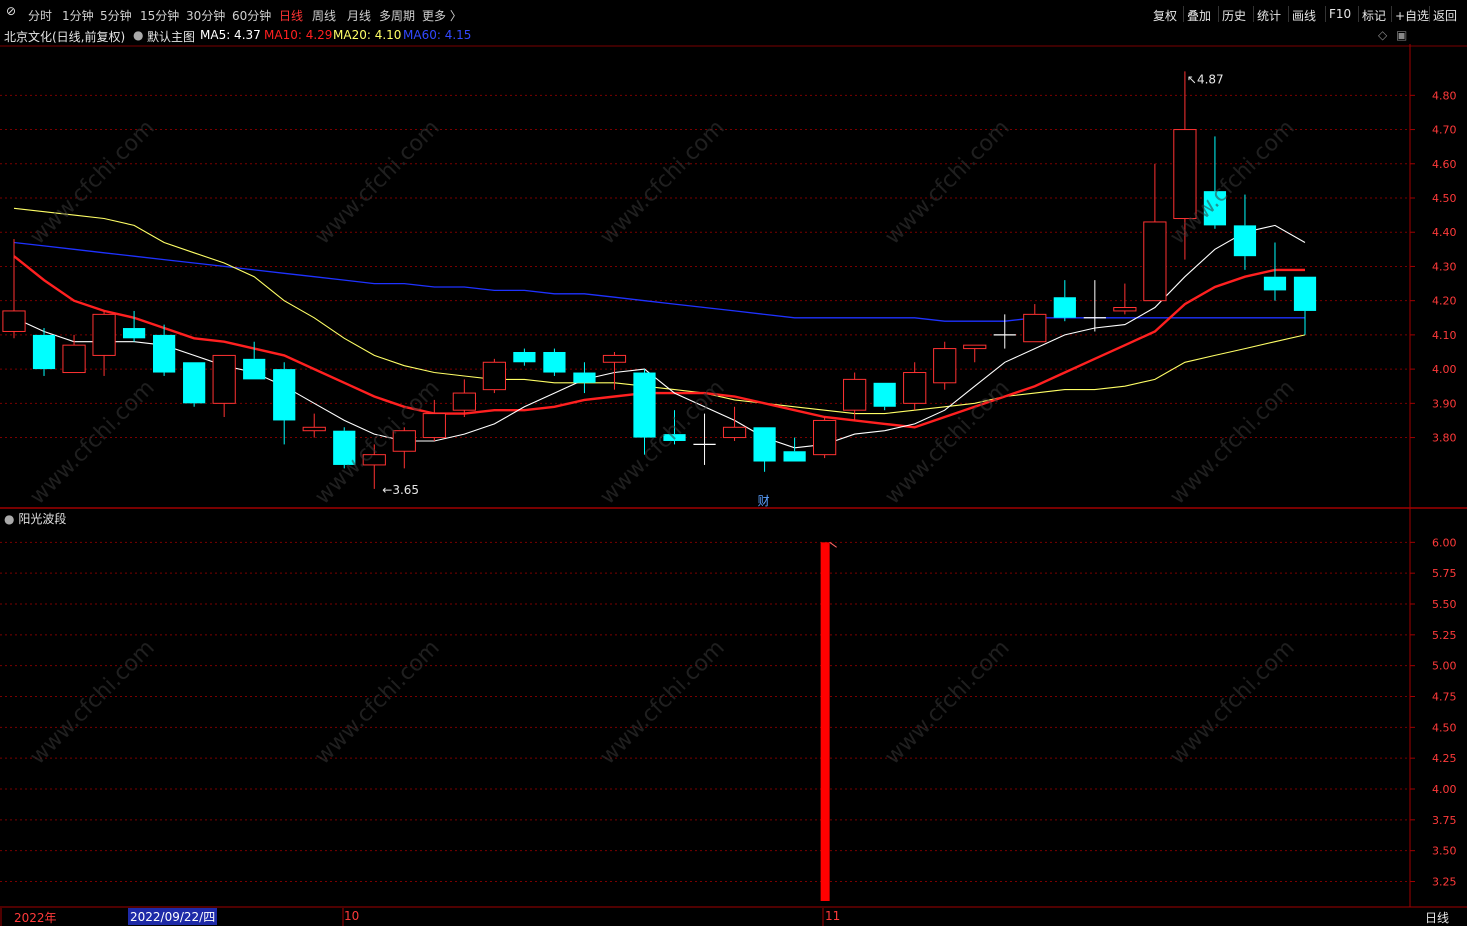  What do you see at coordinates (205, 15) in the screenshot?
I see `period-tab-4: 30分钟` at bounding box center [205, 15].